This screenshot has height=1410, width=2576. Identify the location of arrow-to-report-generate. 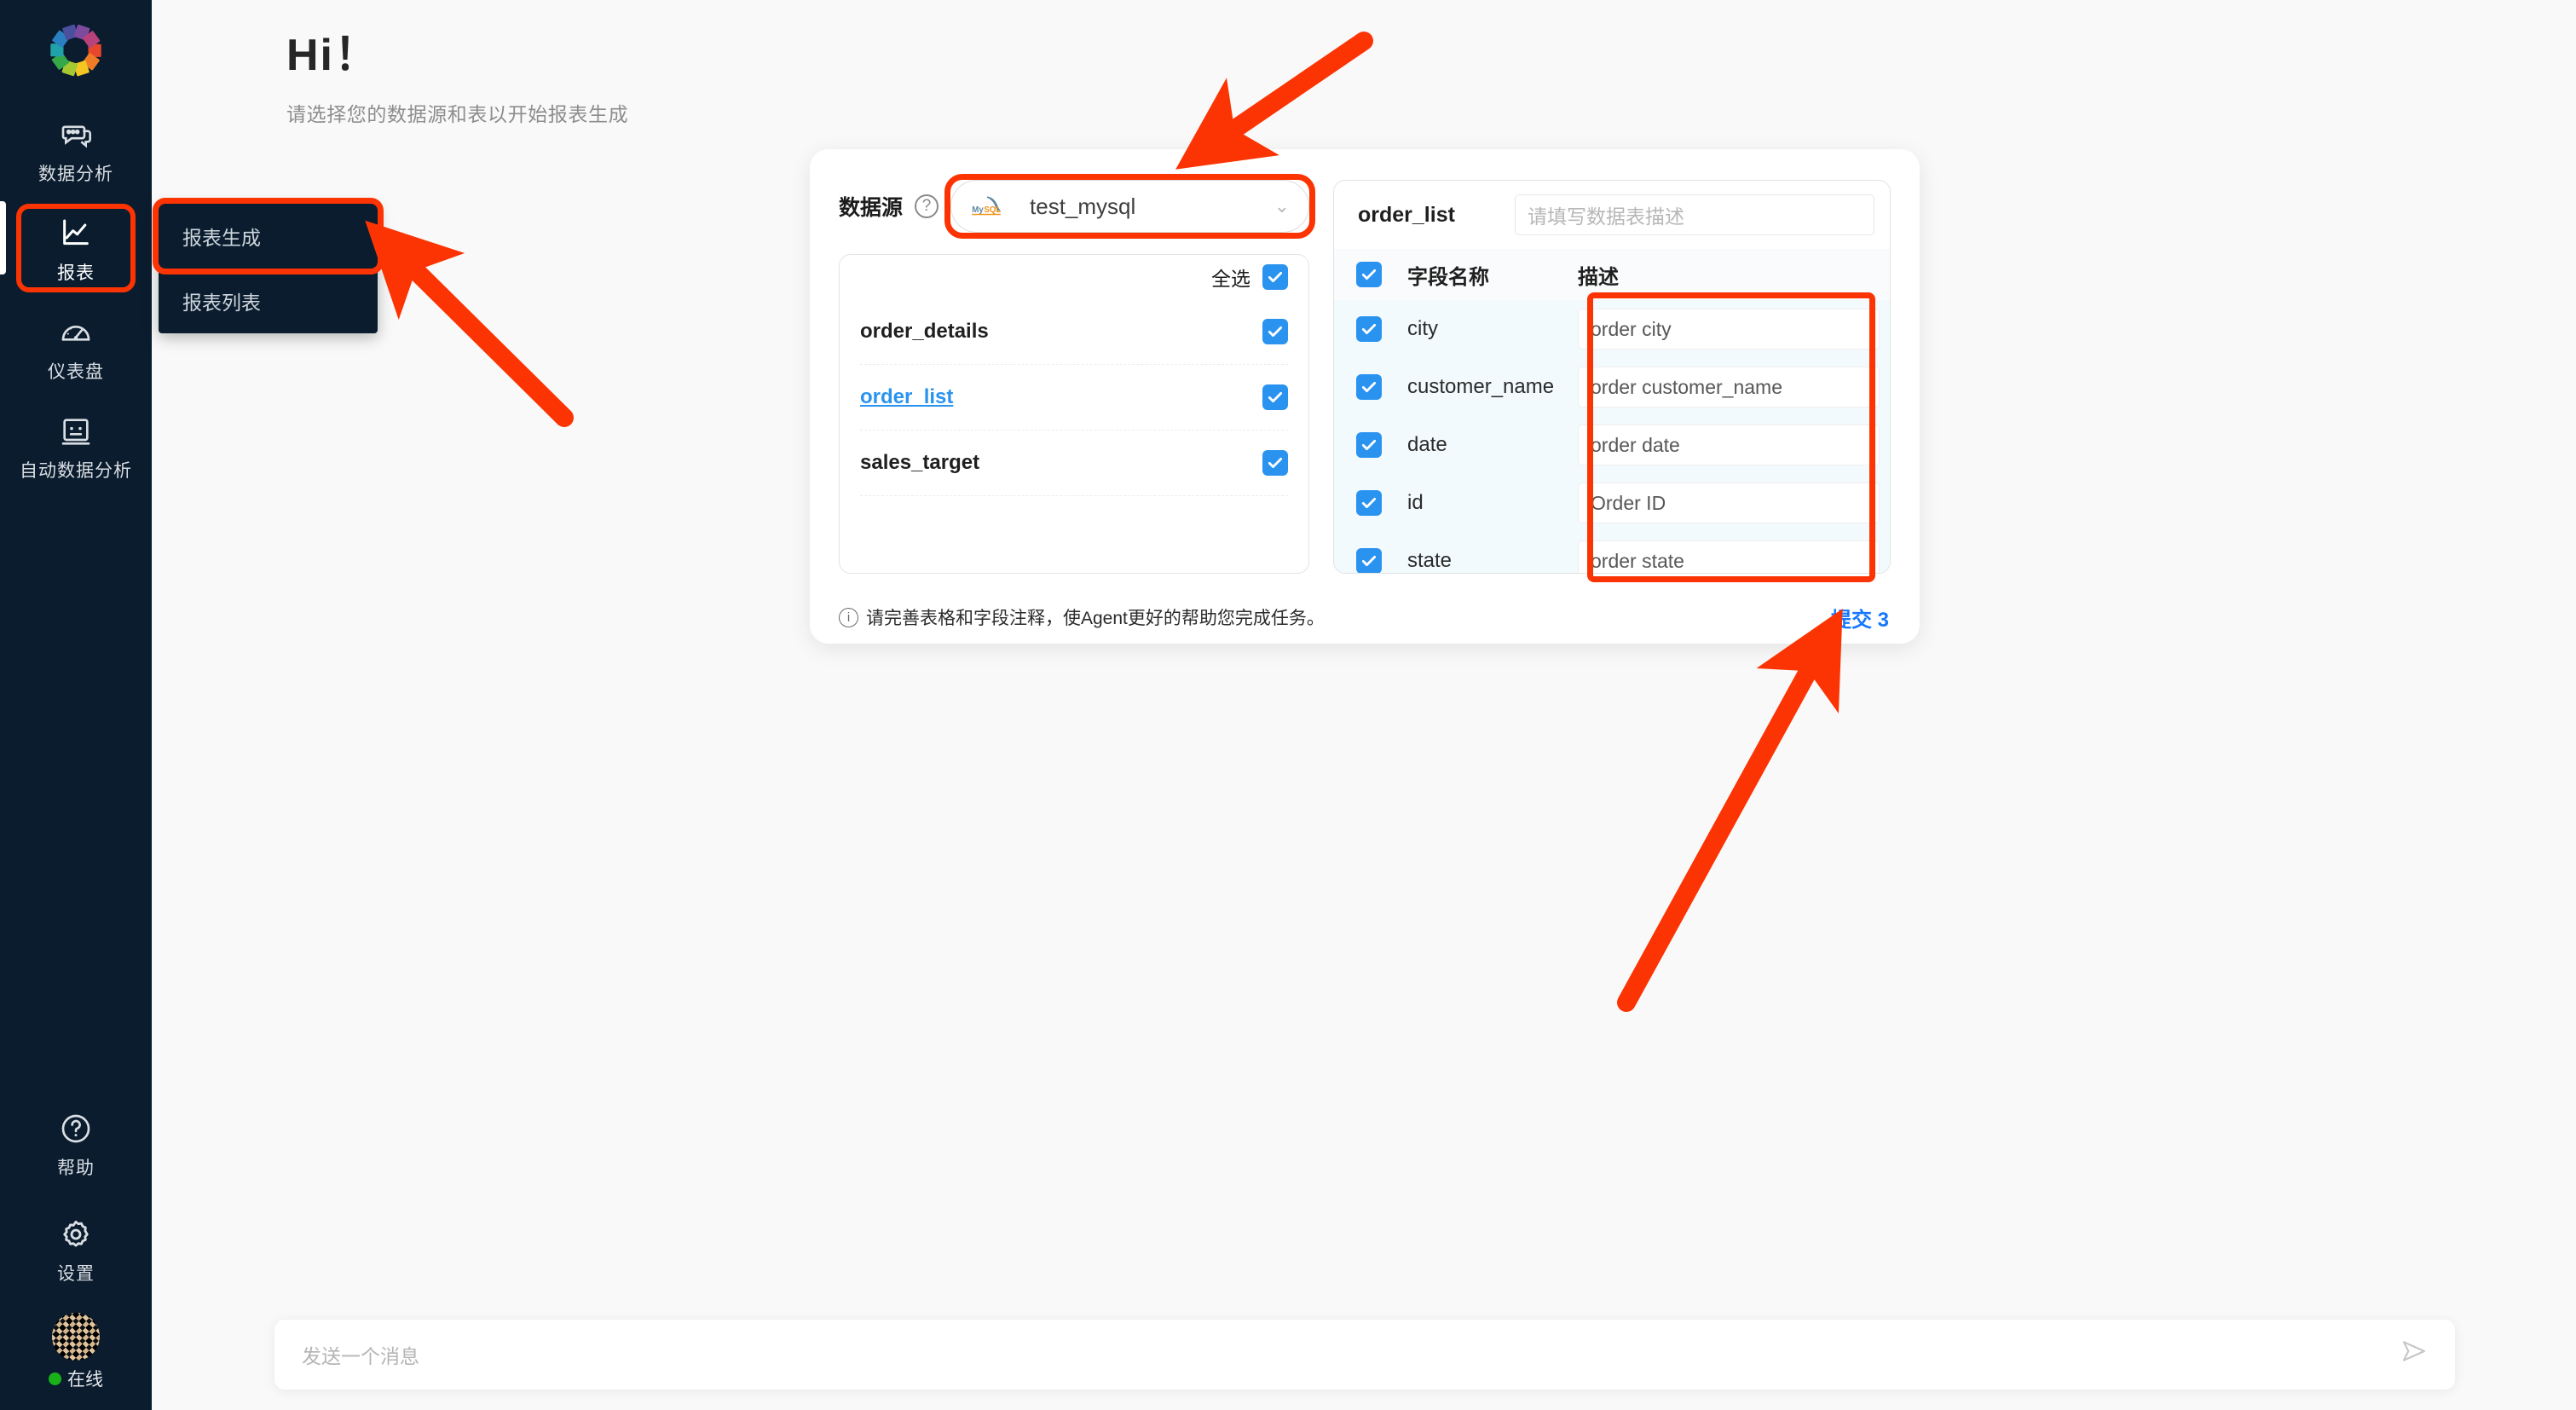
(469, 323).